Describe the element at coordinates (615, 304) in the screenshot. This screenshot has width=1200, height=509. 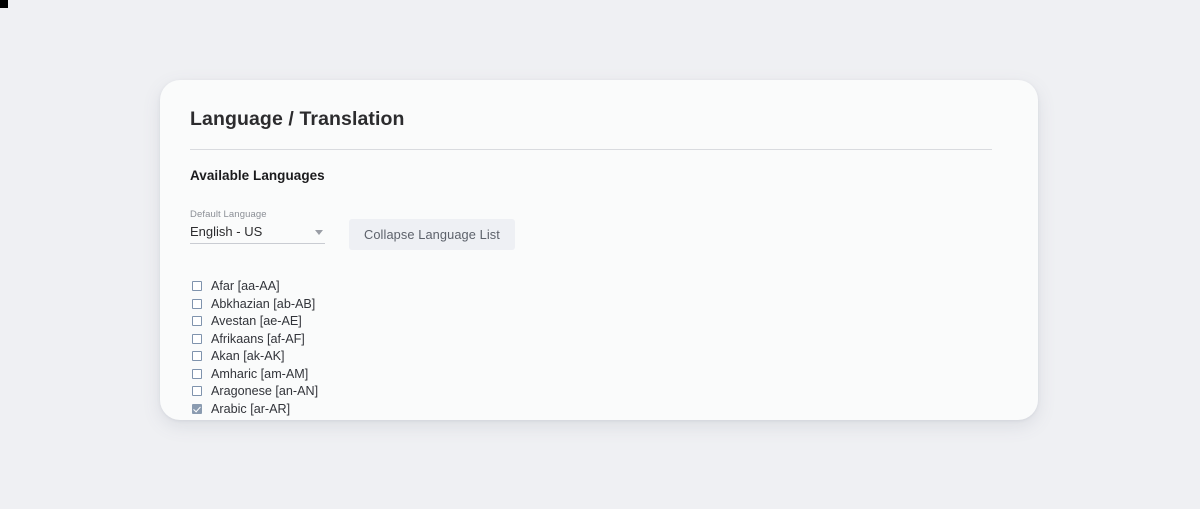
I see `list-item: Abkhazian [ab-AB]` at that location.